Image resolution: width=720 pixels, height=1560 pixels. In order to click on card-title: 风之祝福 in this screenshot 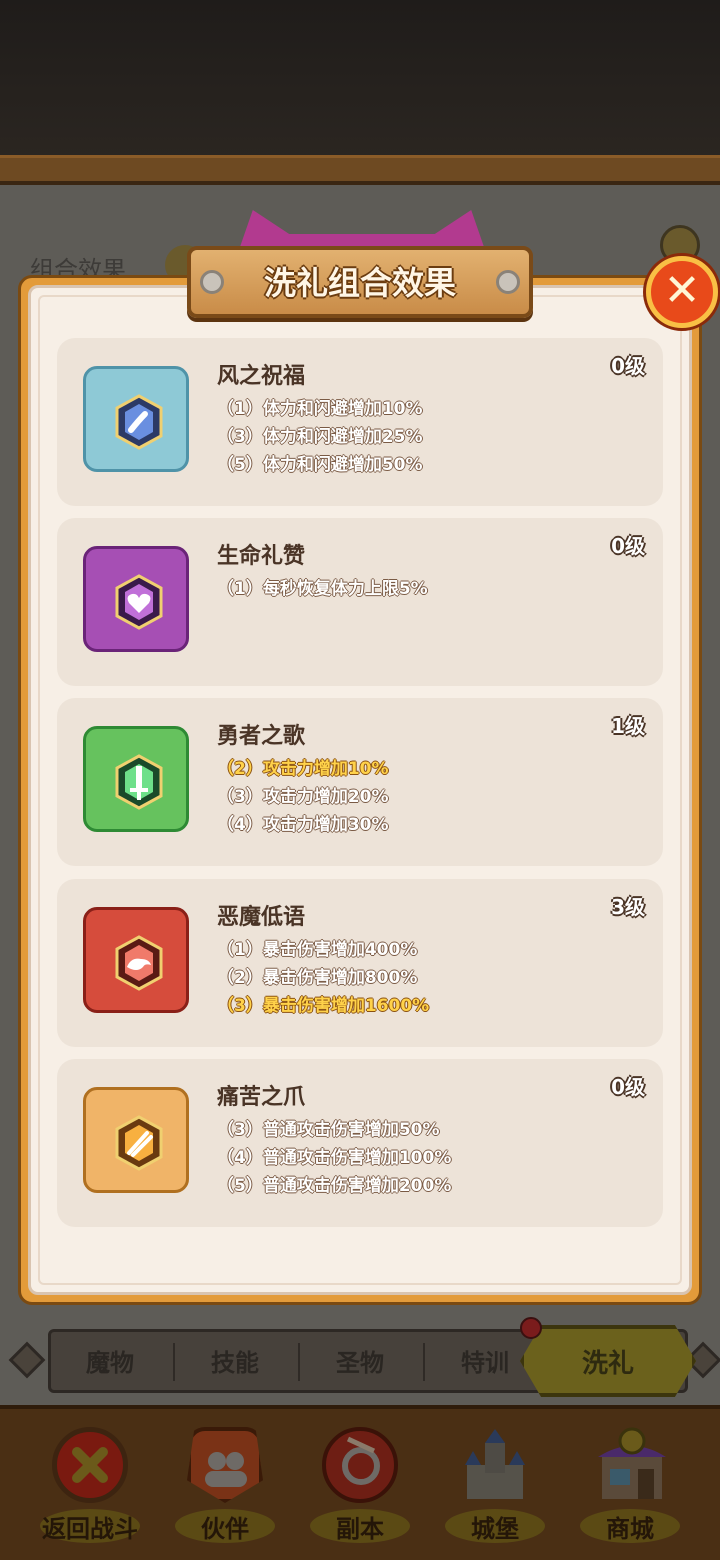, I will do `click(261, 376)`.